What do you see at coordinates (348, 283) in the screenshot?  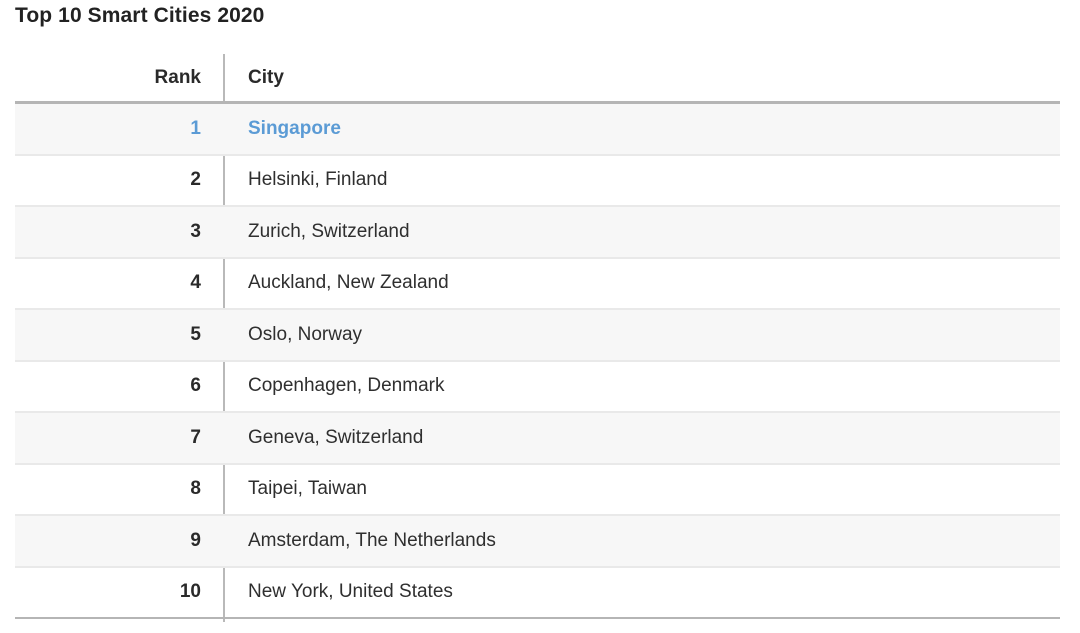 I see `city-cell: Auckland, New Zealand` at bounding box center [348, 283].